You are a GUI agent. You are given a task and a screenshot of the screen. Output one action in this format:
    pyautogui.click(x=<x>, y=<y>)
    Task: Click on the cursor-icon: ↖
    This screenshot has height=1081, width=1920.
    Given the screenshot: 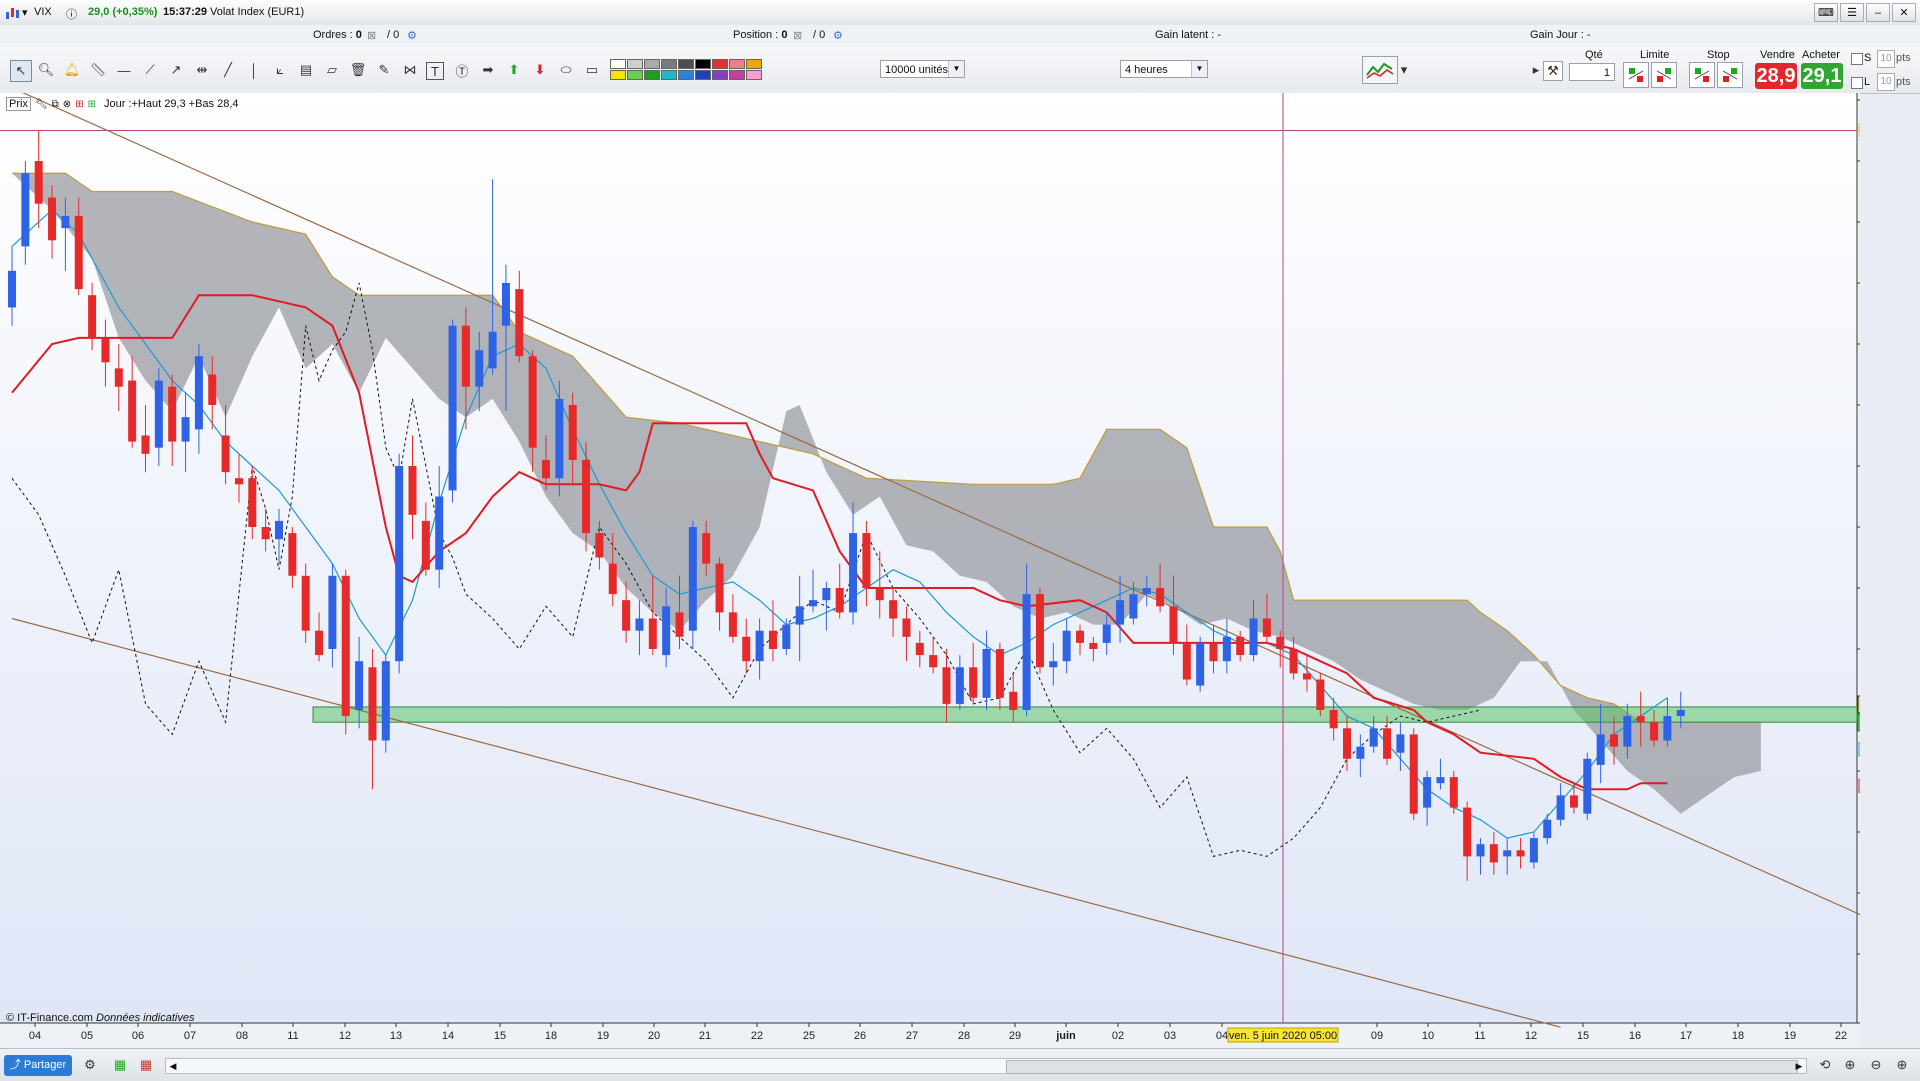 What is the action you would take?
    pyautogui.click(x=21, y=71)
    